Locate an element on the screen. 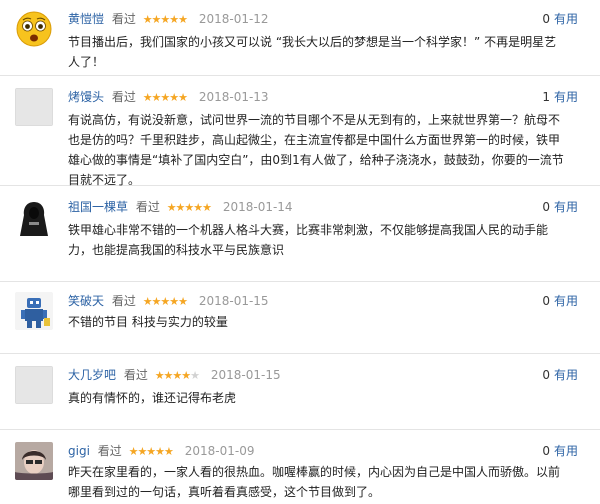 The height and width of the screenshot is (504, 600). review-date: 2018-01-13 is located at coordinates (233, 97).